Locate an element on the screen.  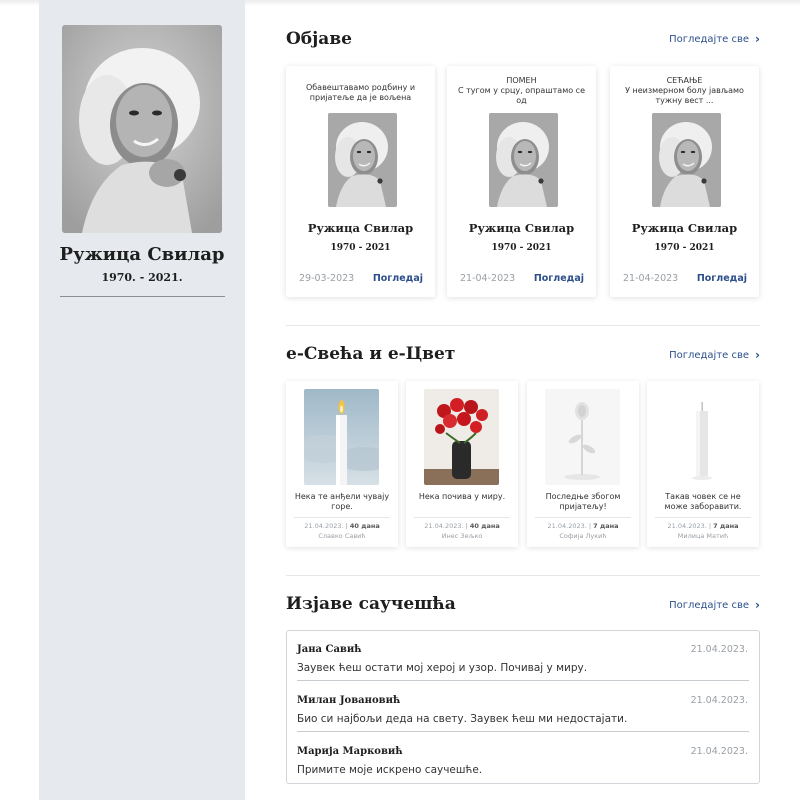
roses-icon is located at coordinates (461, 437).